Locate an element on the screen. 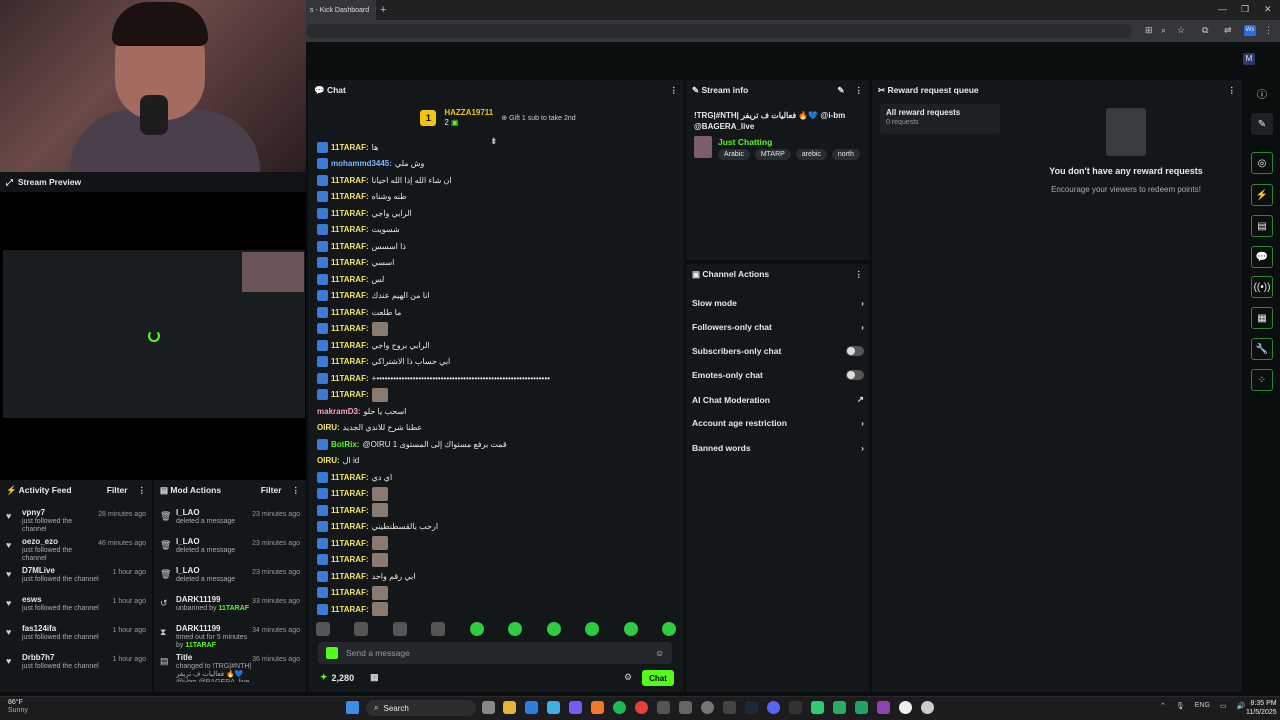  chat-message: mohammd3445: وش ملي is located at coordinates (370, 164).